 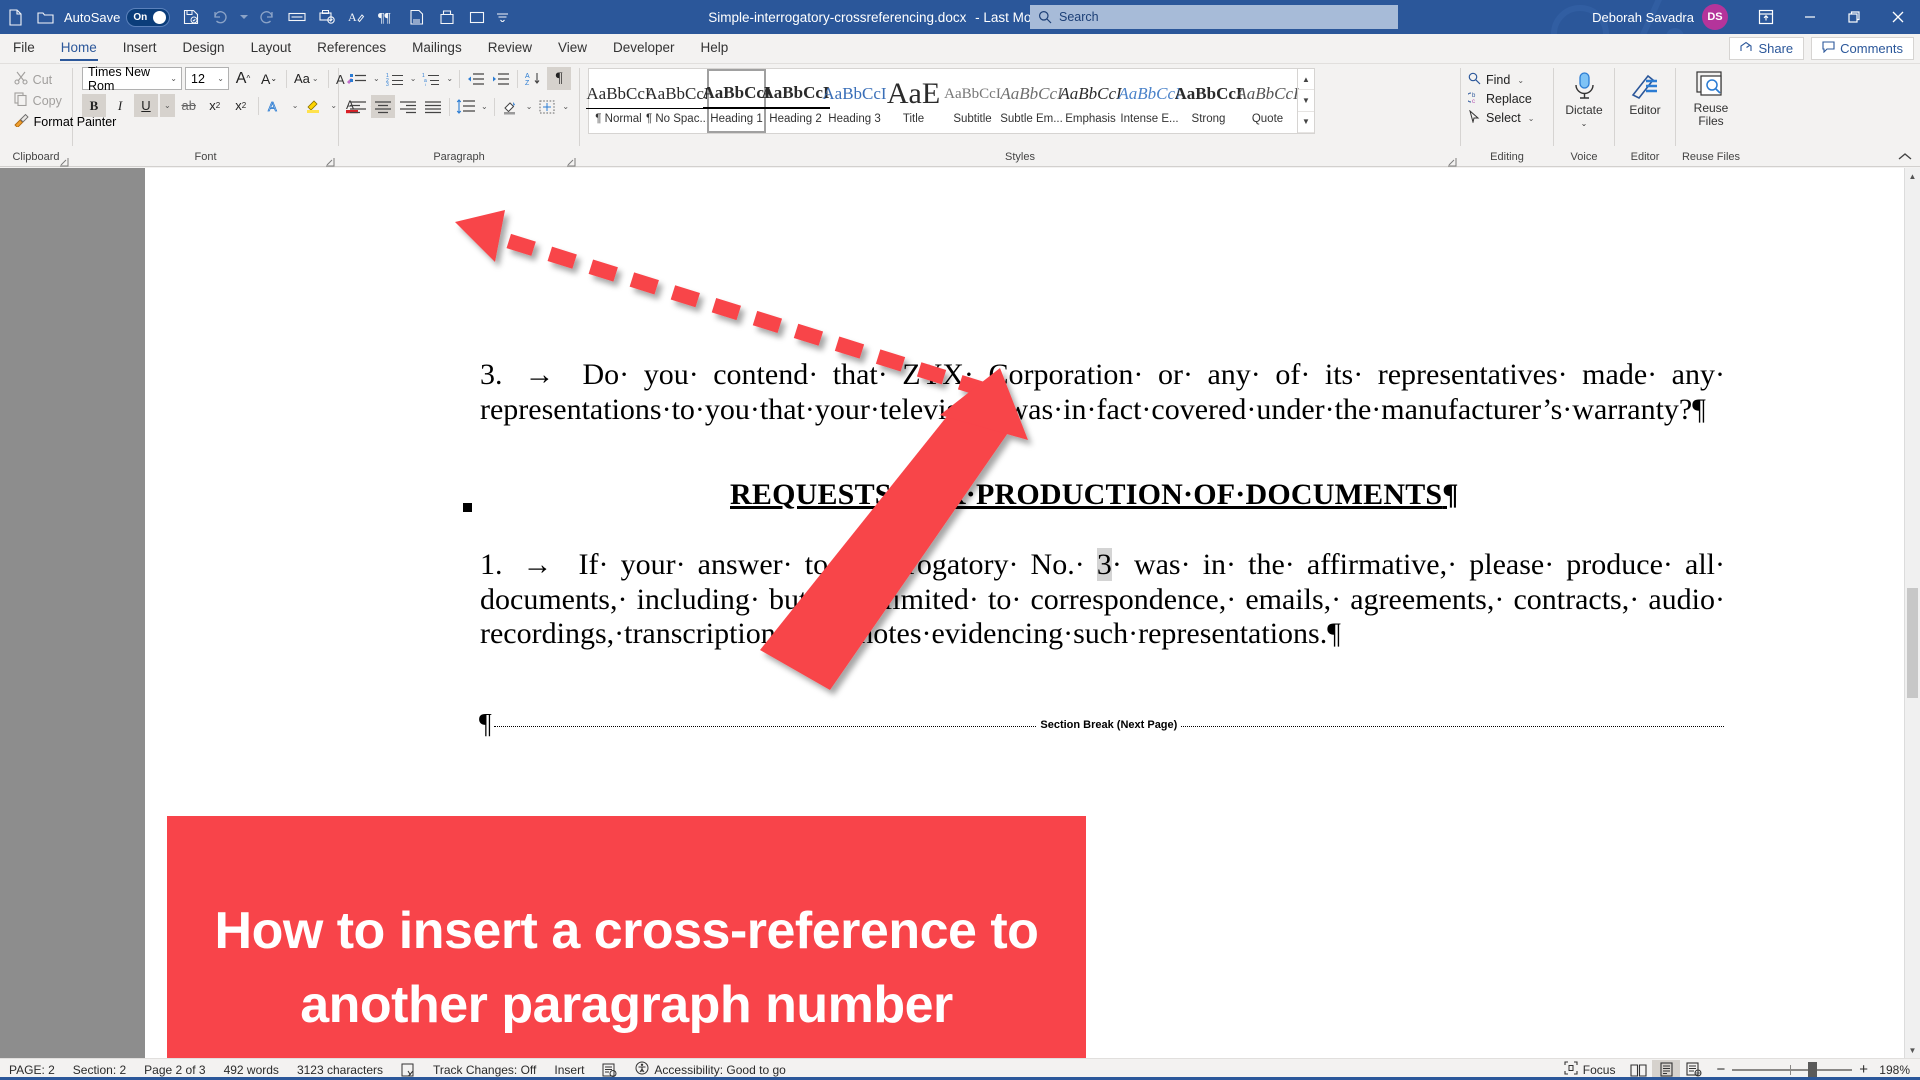 I want to click on open-folder-icon, so click(x=45, y=17).